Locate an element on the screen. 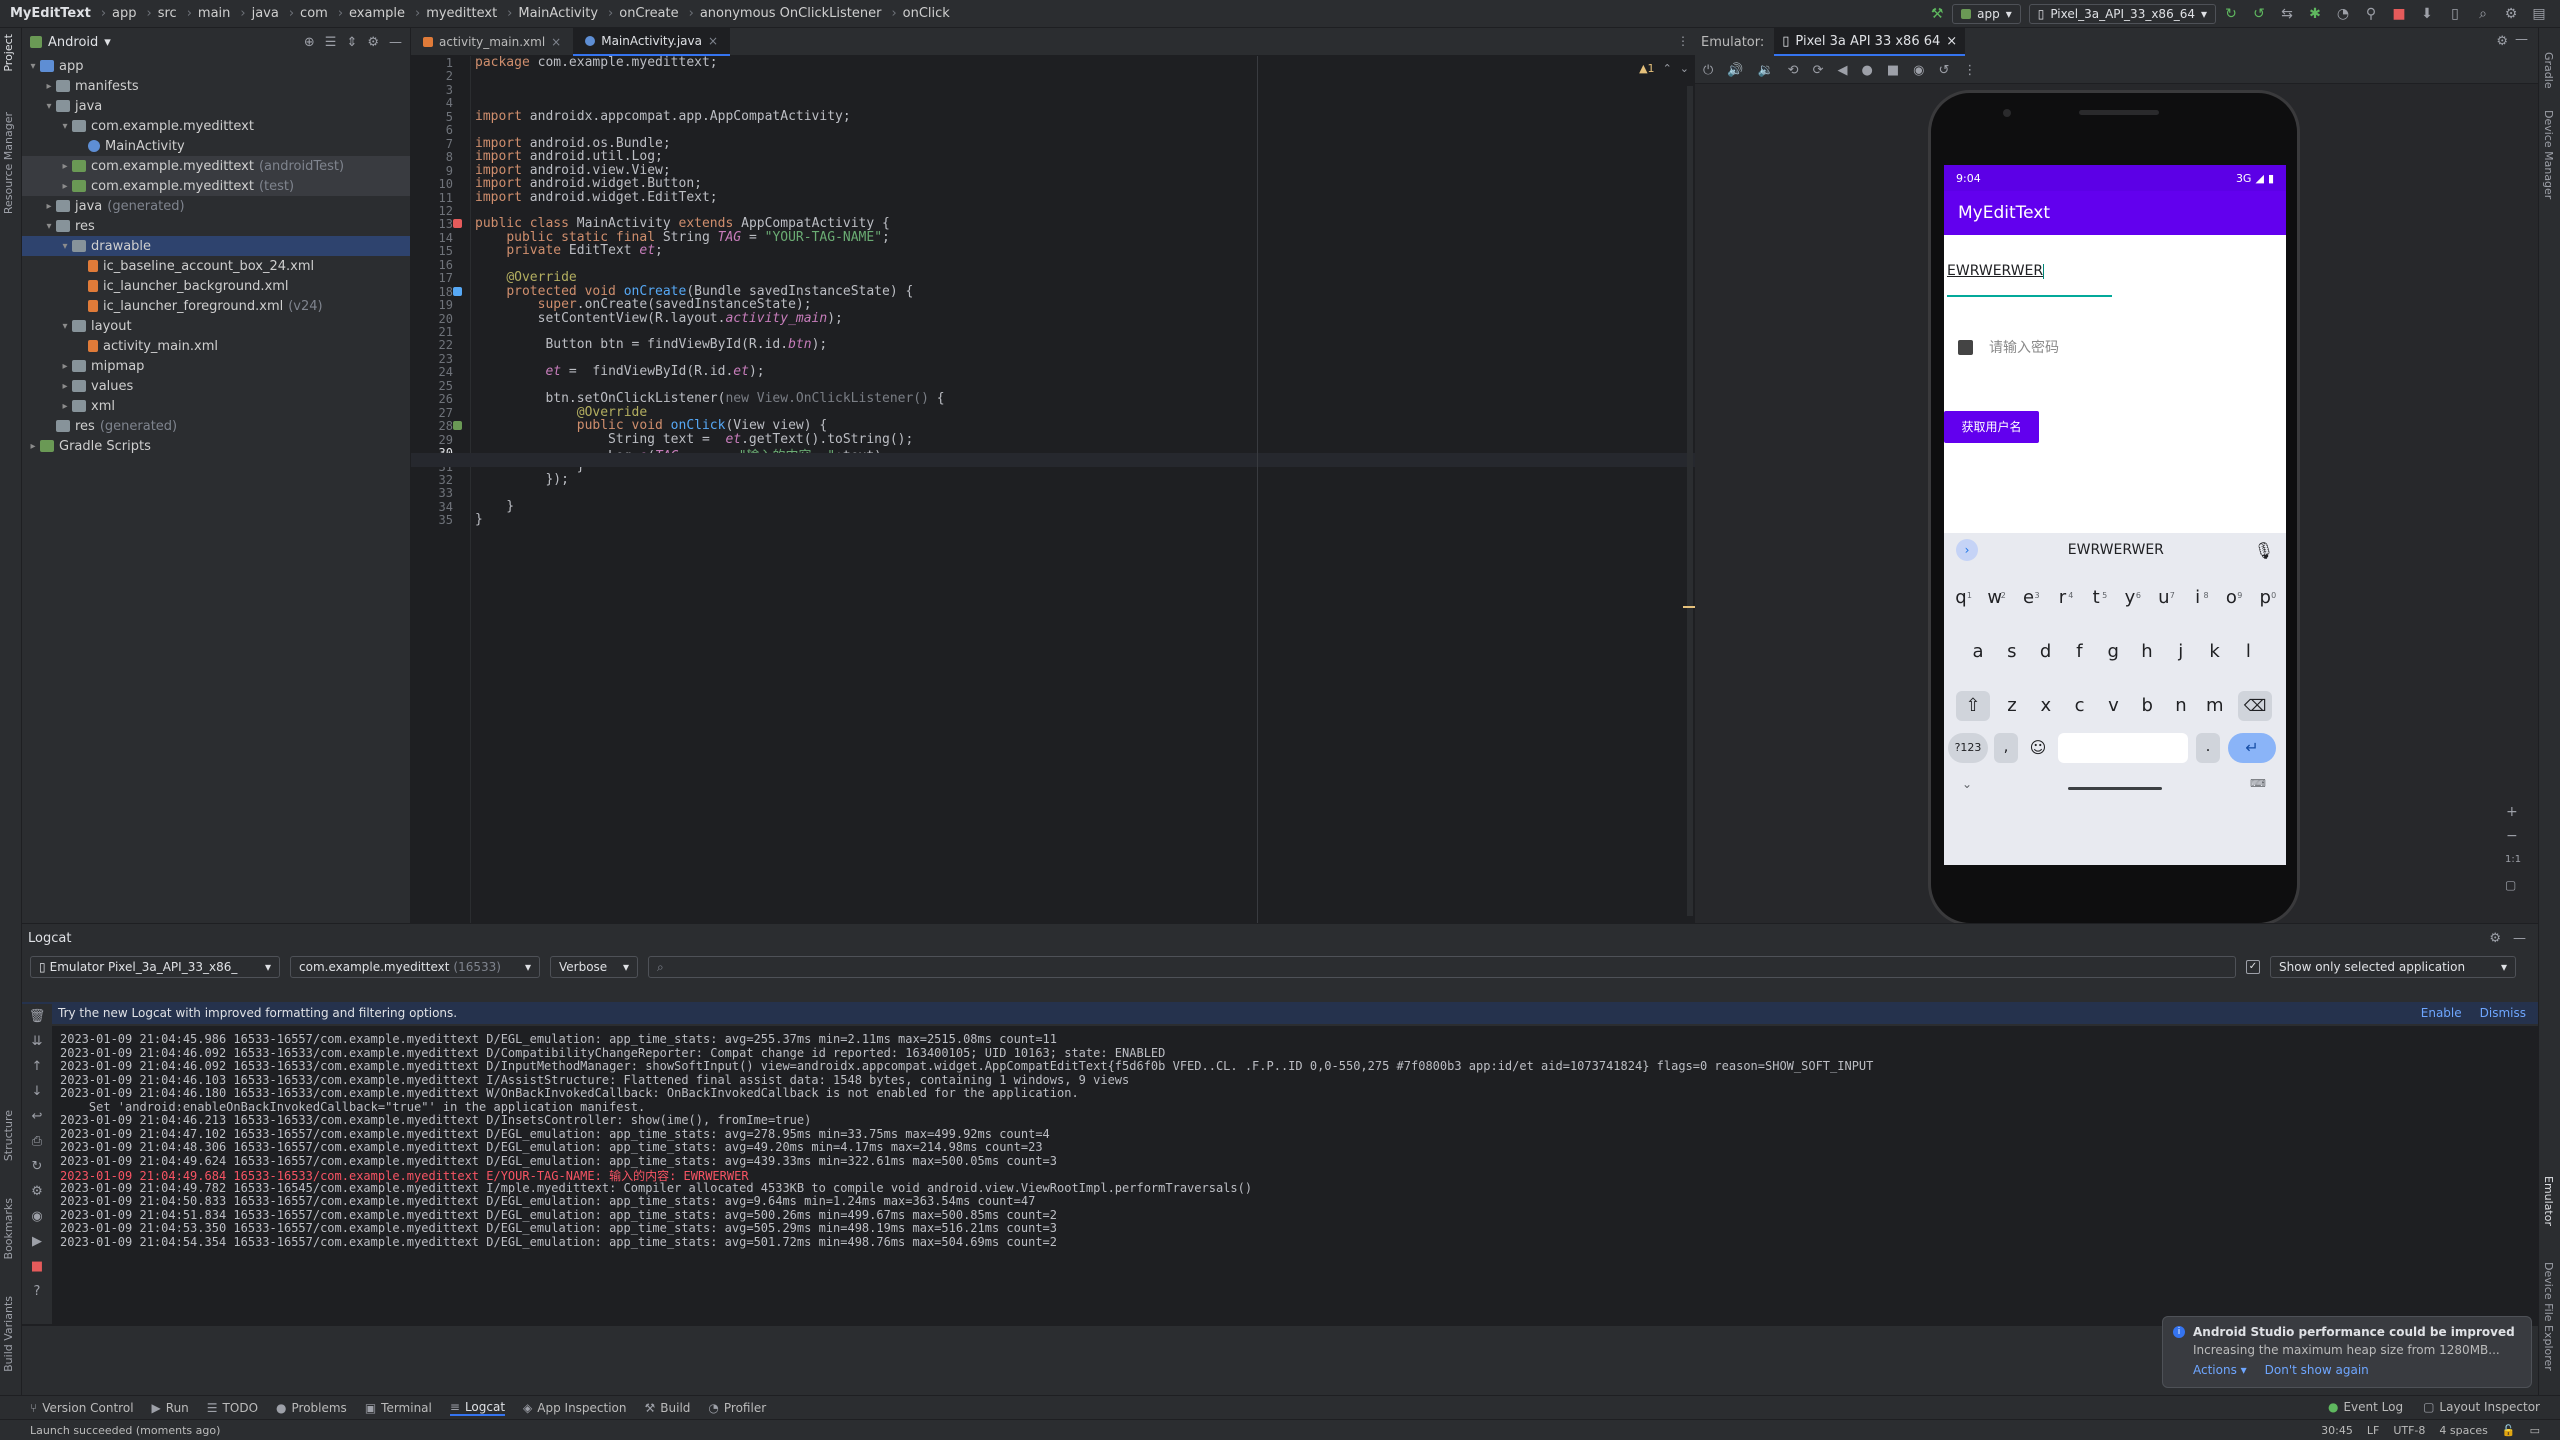  code-line: package com.example.myedittext; is located at coordinates (596, 62).